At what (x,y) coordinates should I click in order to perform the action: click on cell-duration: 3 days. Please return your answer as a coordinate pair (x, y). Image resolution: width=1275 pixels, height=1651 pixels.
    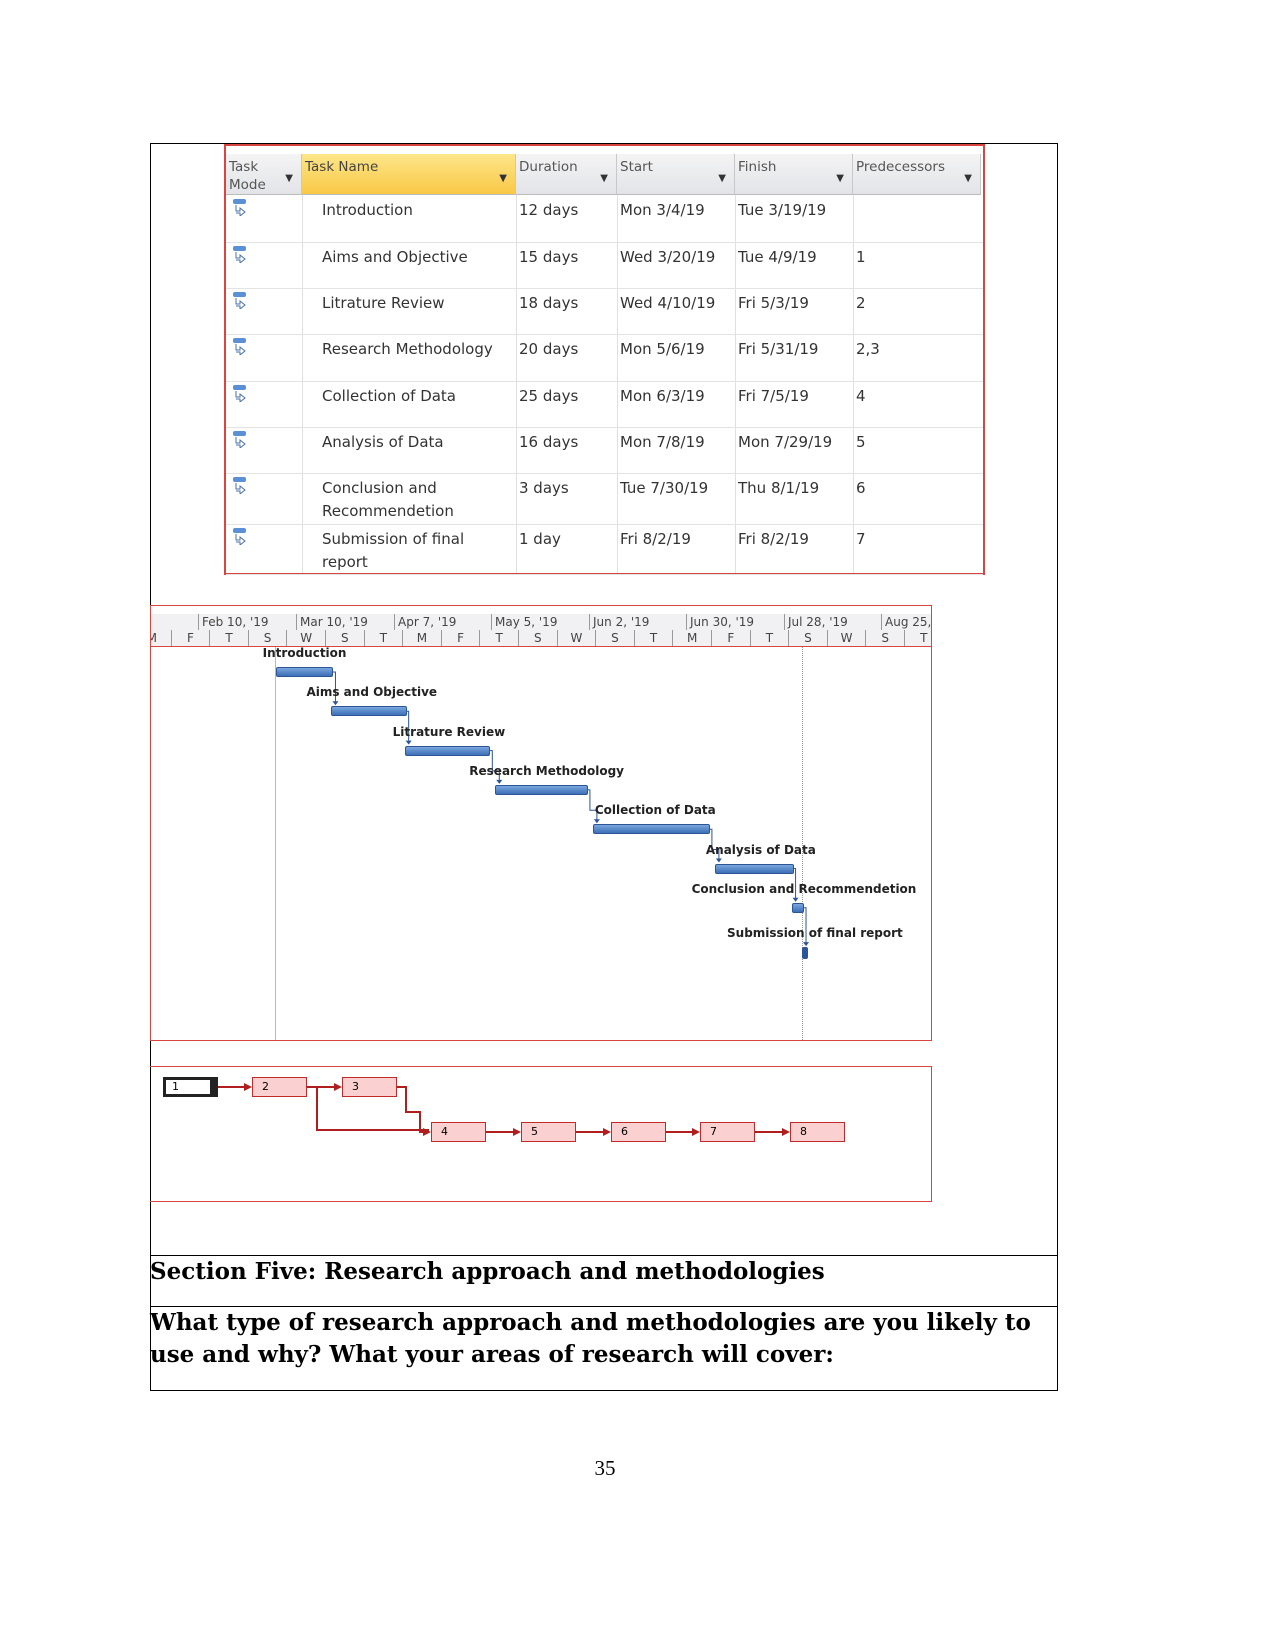
    Looking at the image, I should click on (544, 488).